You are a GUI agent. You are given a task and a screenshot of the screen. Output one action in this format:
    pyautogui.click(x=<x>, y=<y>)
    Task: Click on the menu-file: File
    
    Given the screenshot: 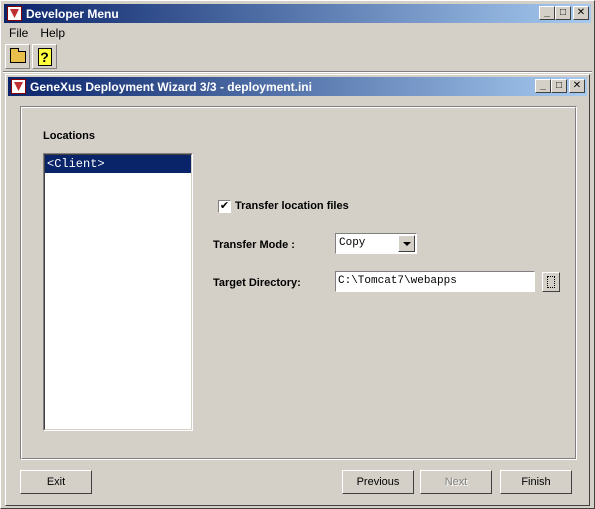 What is the action you would take?
    pyautogui.click(x=18, y=33)
    